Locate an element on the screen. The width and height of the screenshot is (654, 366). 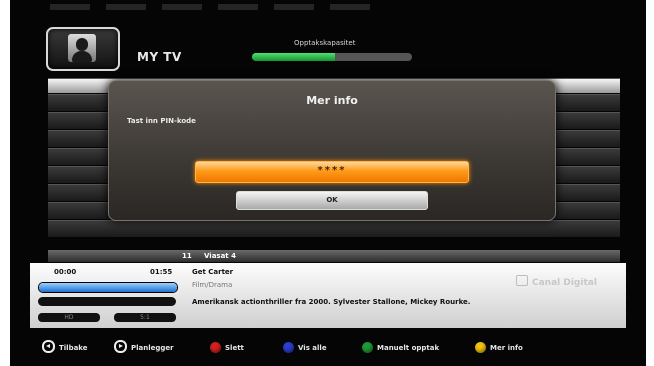
recording-capacity-fill is located at coordinates (294, 57).